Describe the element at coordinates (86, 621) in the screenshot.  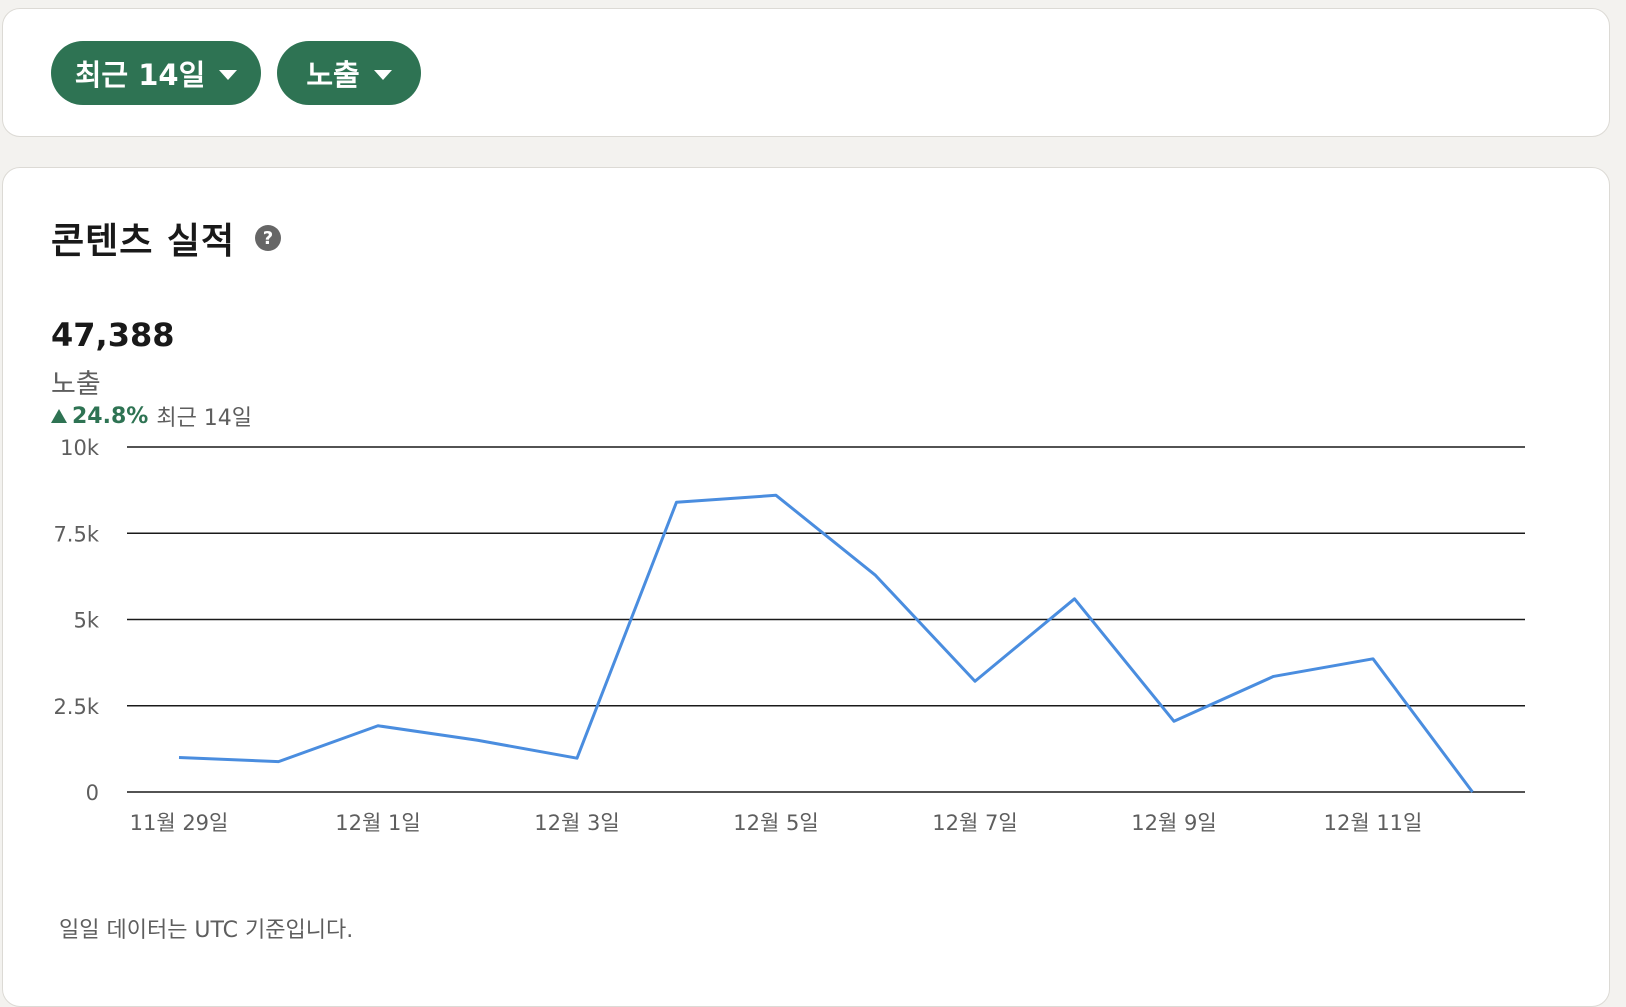
I see `y-tick-label: 5k` at that location.